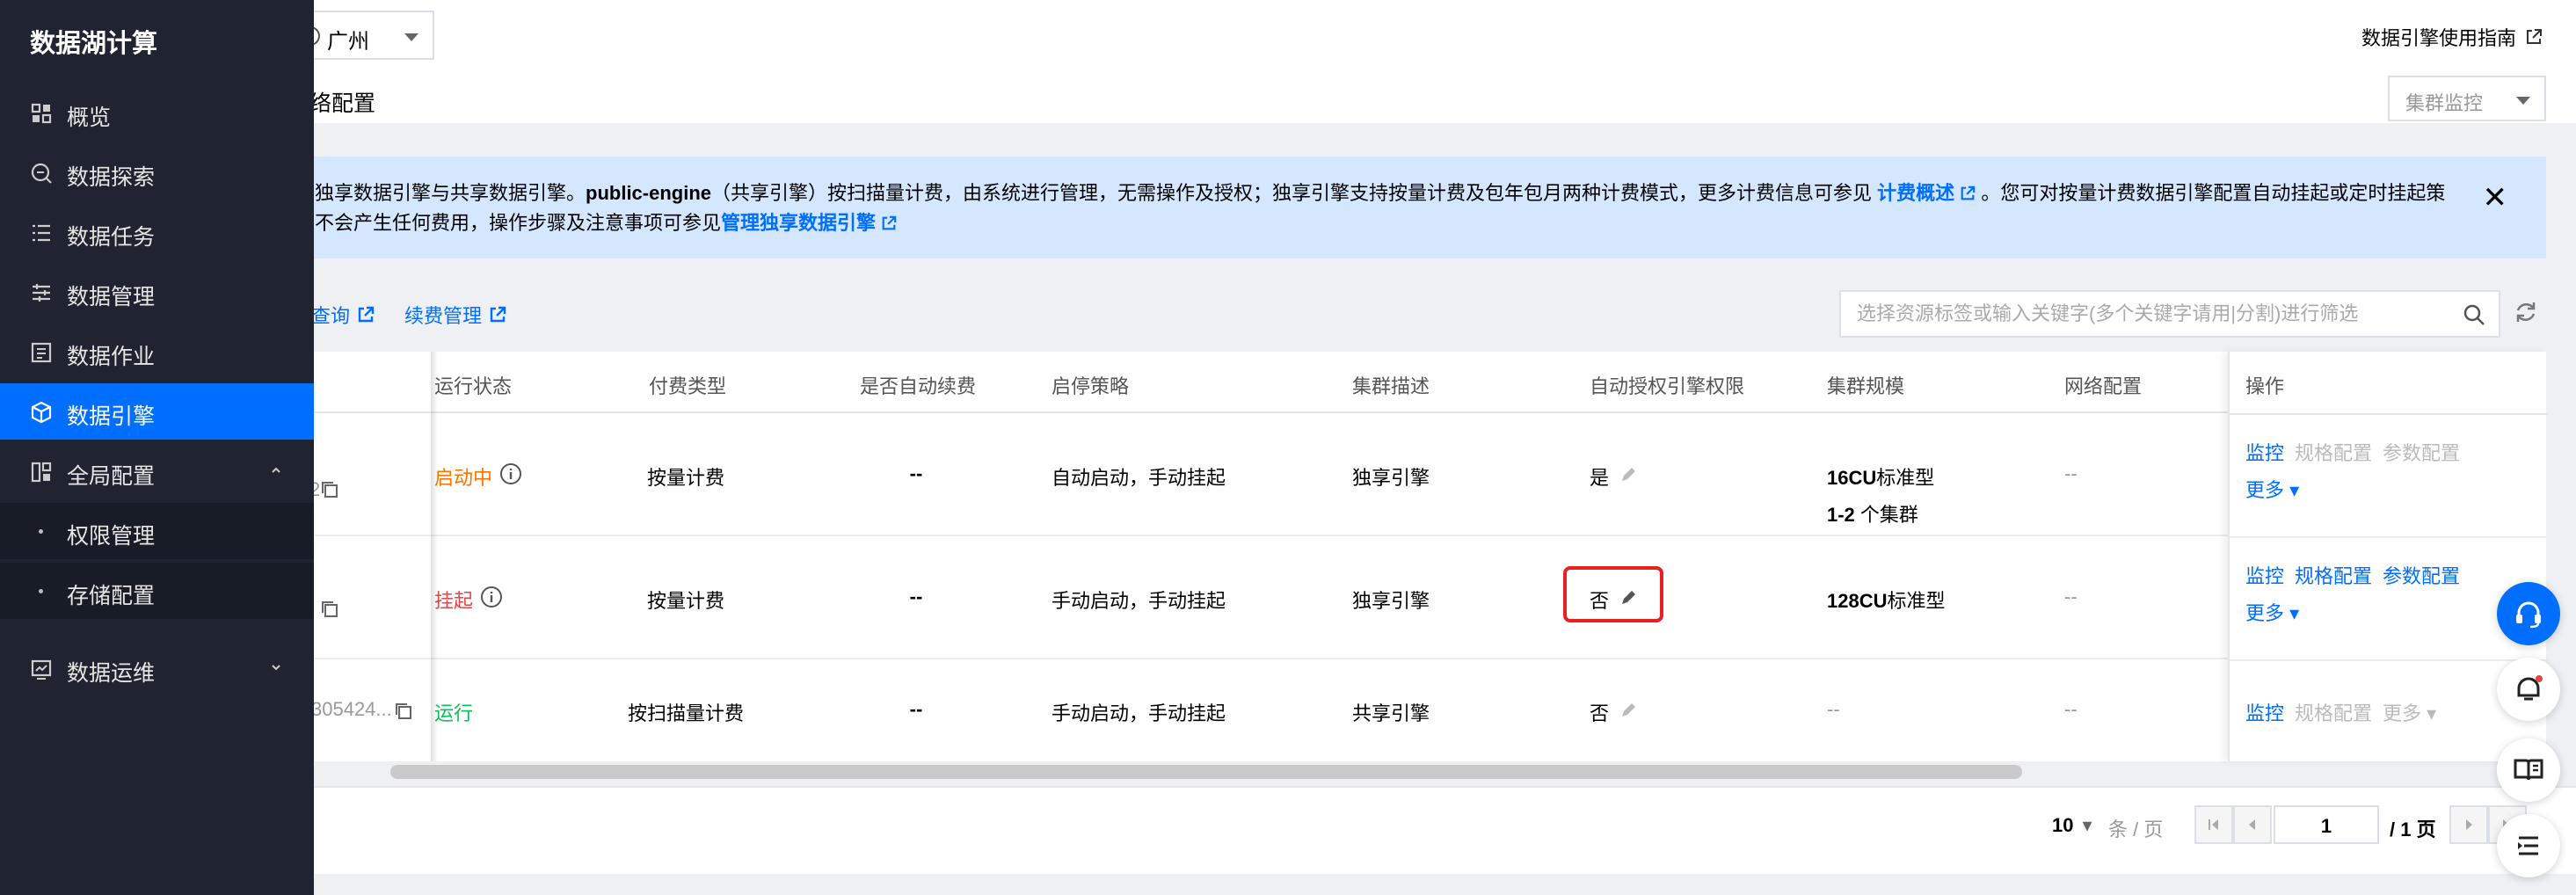  Describe the element at coordinates (157, 112) in the screenshot. I see `sidebar-item-overview: 概览` at that location.